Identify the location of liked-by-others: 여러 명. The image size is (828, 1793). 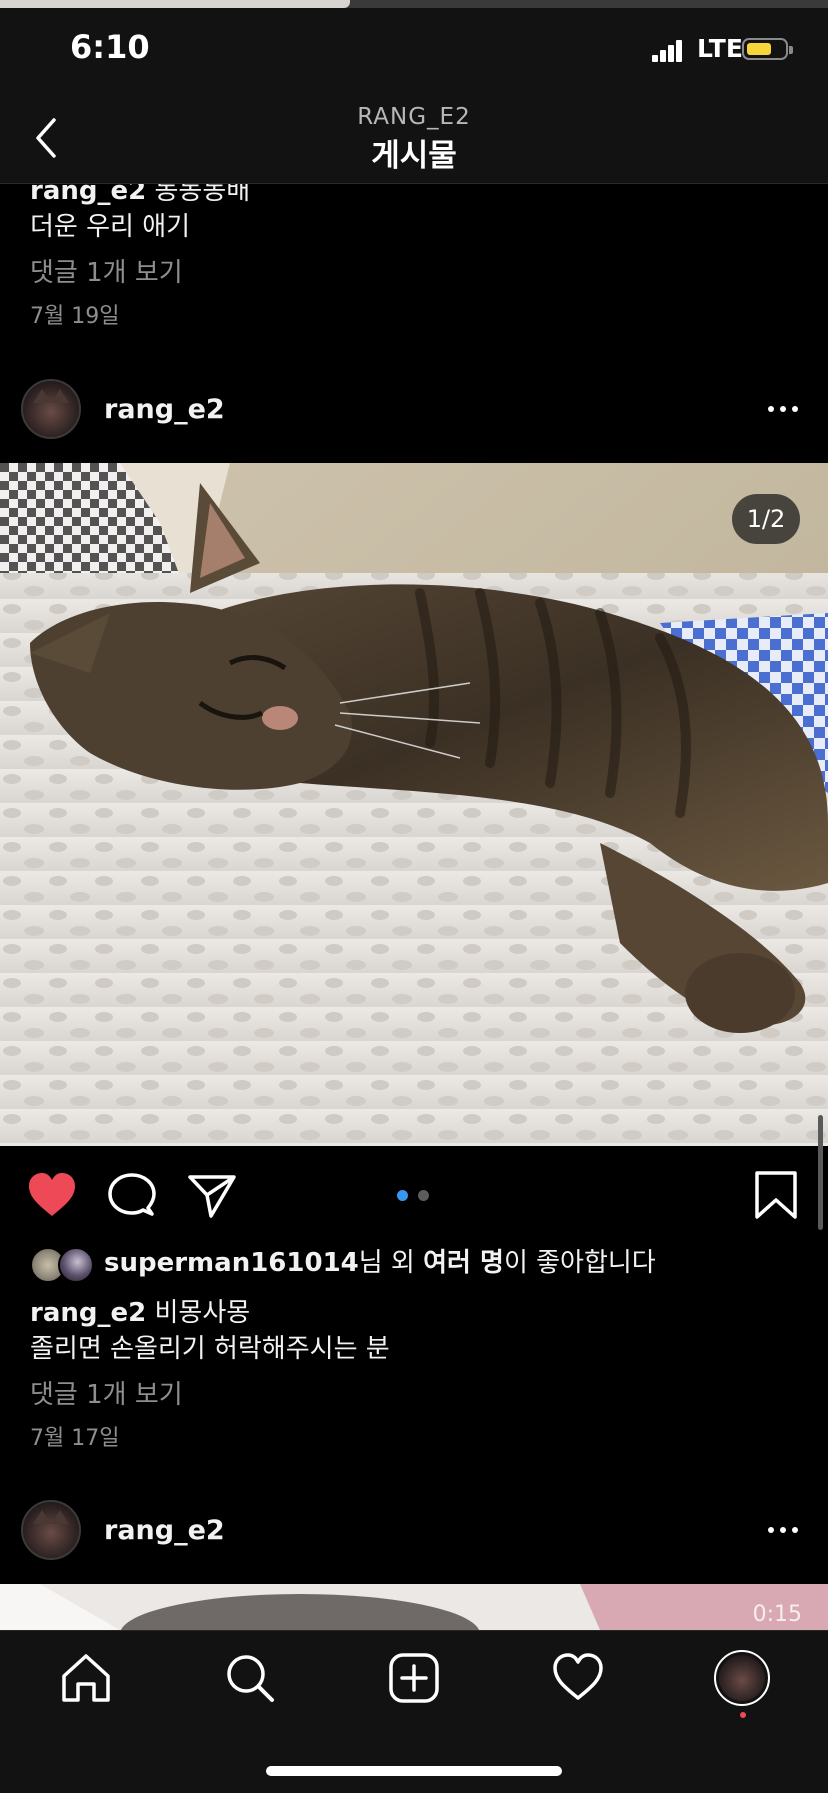
(463, 1263).